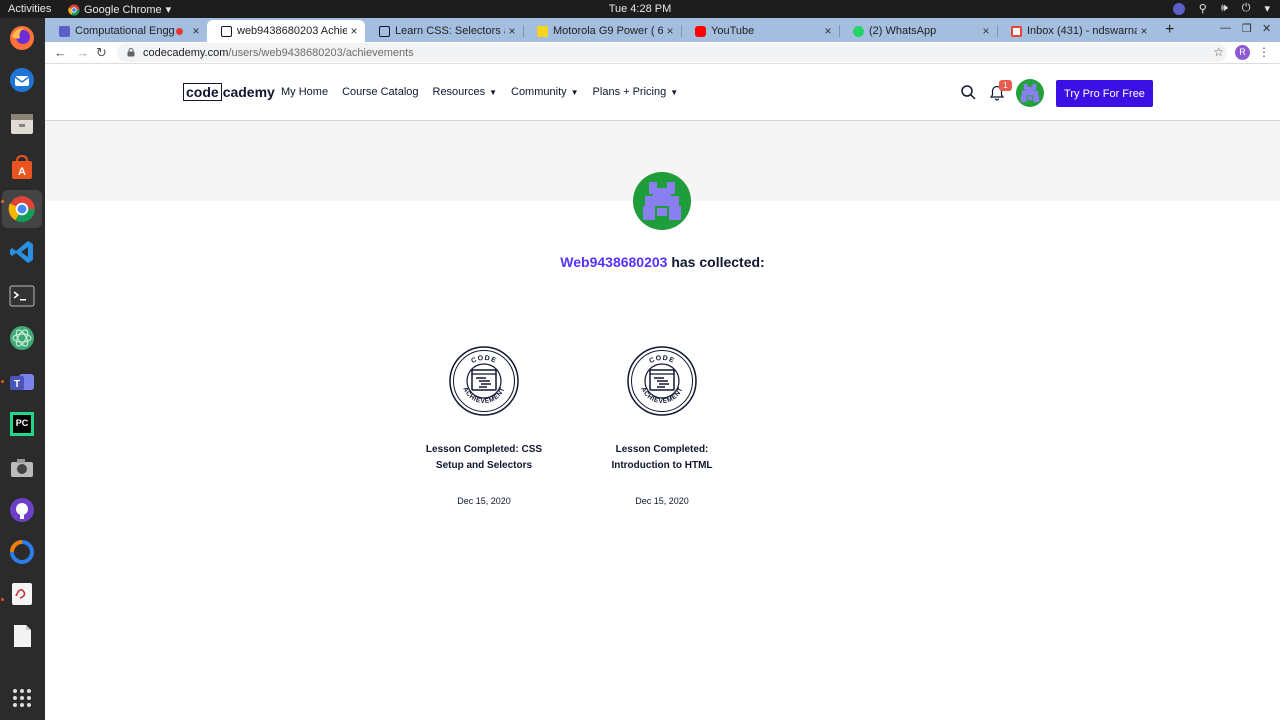 The width and height of the screenshot is (1280, 720). What do you see at coordinates (286, 31) in the screenshot?
I see `tab-achievements: web9438680203 Achieven ×` at bounding box center [286, 31].